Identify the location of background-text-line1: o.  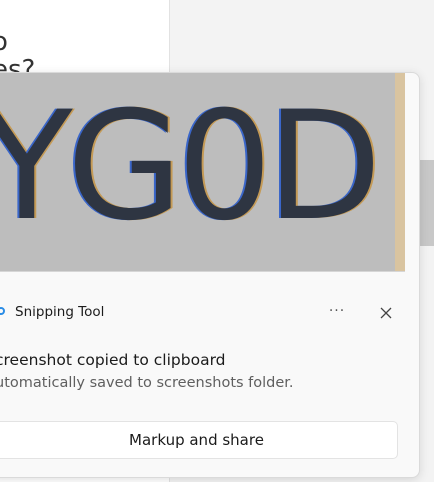
(4, 42).